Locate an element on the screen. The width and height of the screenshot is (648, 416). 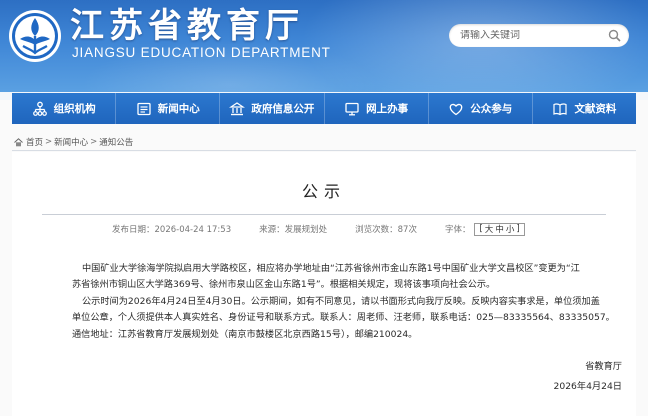
monitor-icon is located at coordinates (352, 108).